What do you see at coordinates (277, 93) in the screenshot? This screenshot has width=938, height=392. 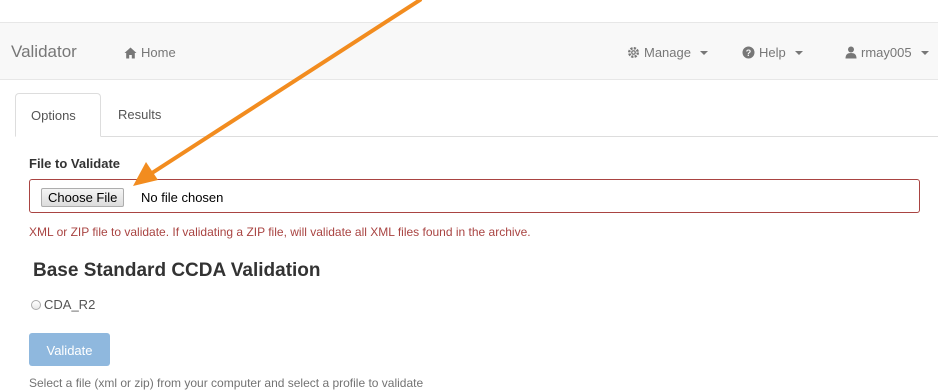 I see `annotation-arrow-icon` at bounding box center [277, 93].